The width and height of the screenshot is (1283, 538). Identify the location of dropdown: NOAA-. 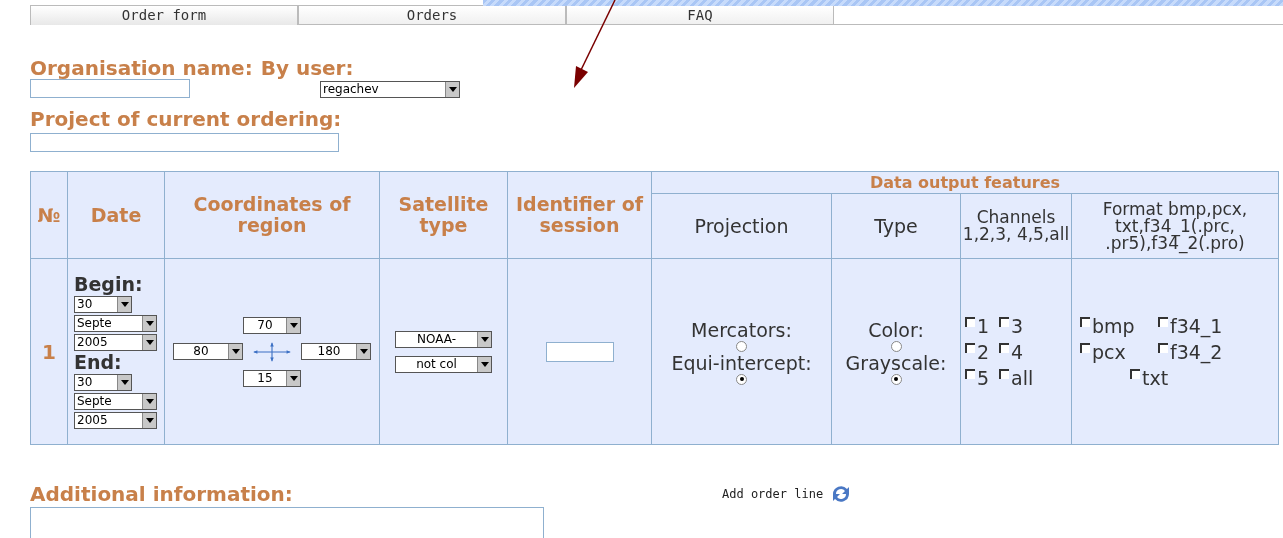
(443, 339).